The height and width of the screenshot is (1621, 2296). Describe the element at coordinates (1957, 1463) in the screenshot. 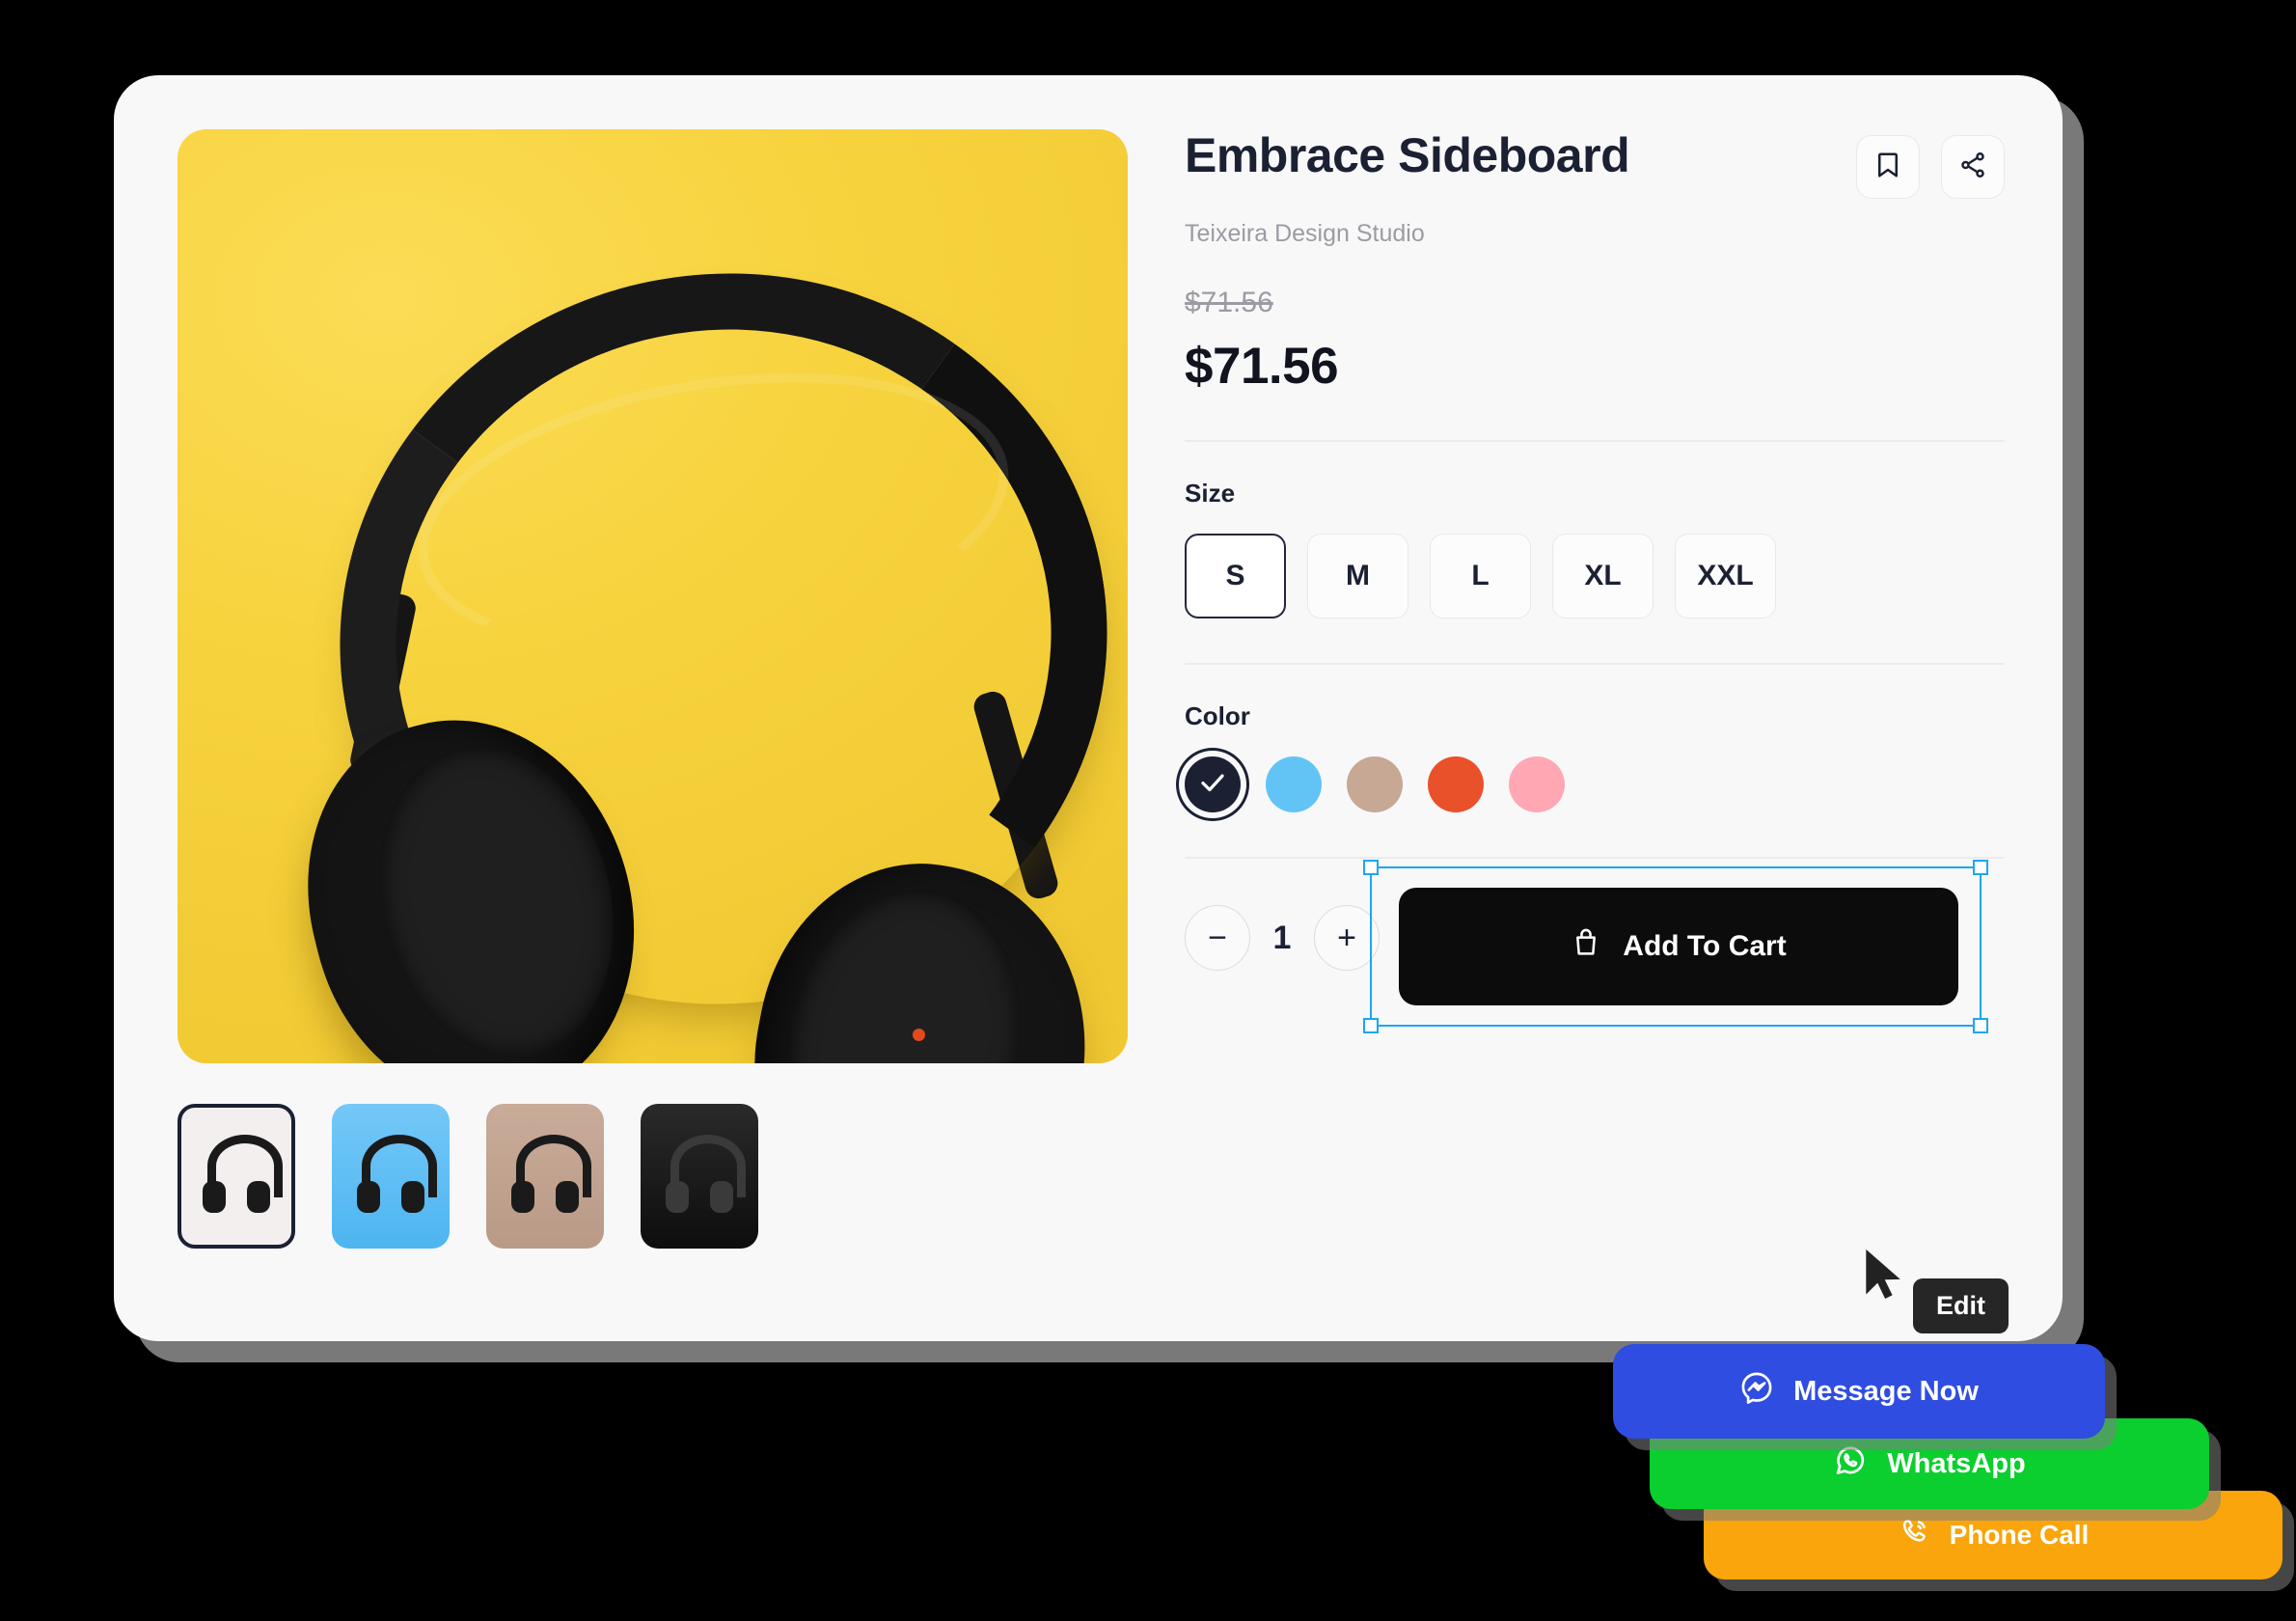

I see `whatsapp-label: WhatsApp` at that location.